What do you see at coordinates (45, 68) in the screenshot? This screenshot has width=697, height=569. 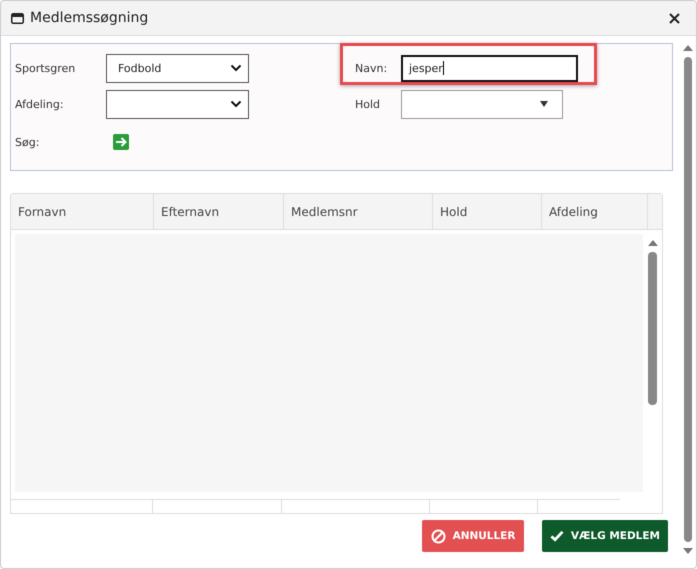 I see `field-label: Sportsgren` at bounding box center [45, 68].